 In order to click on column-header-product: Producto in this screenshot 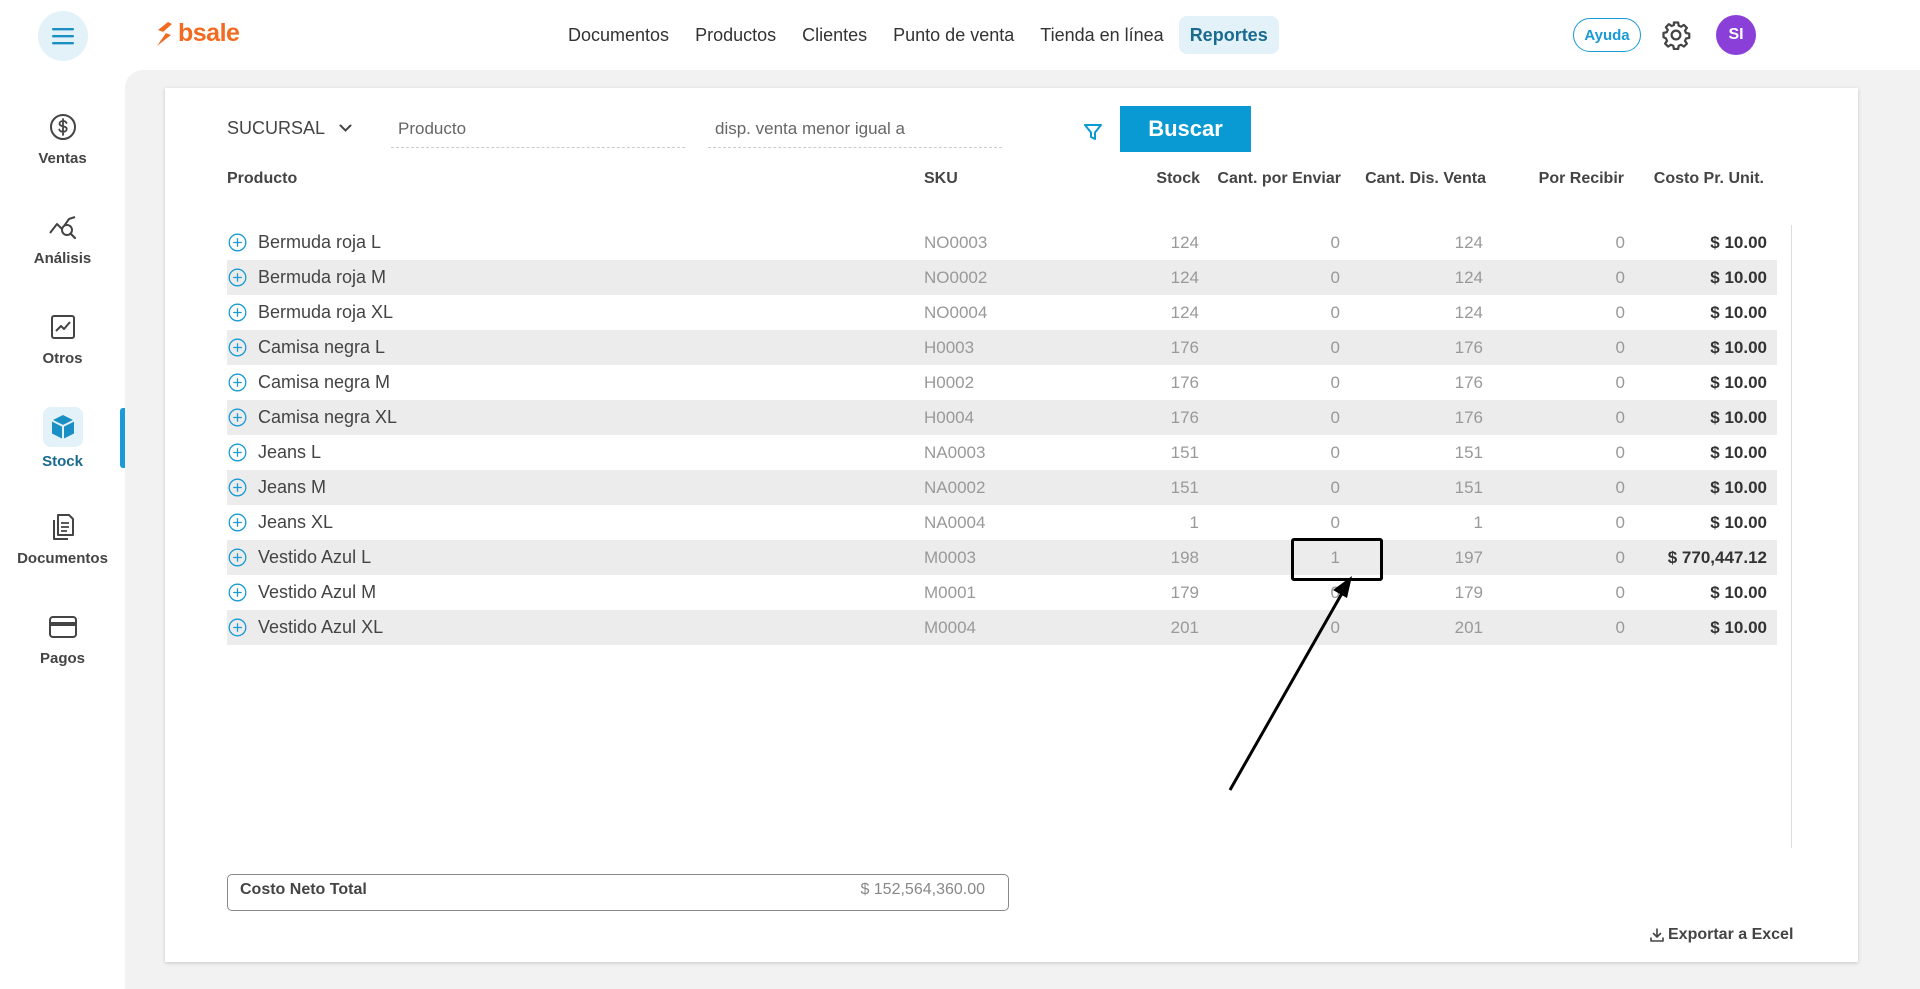, I will do `click(262, 179)`.